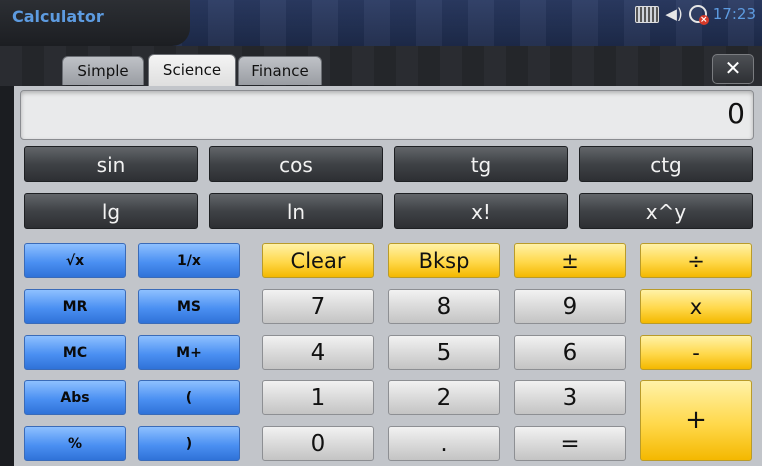  I want to click on subtract-button: -, so click(696, 352).